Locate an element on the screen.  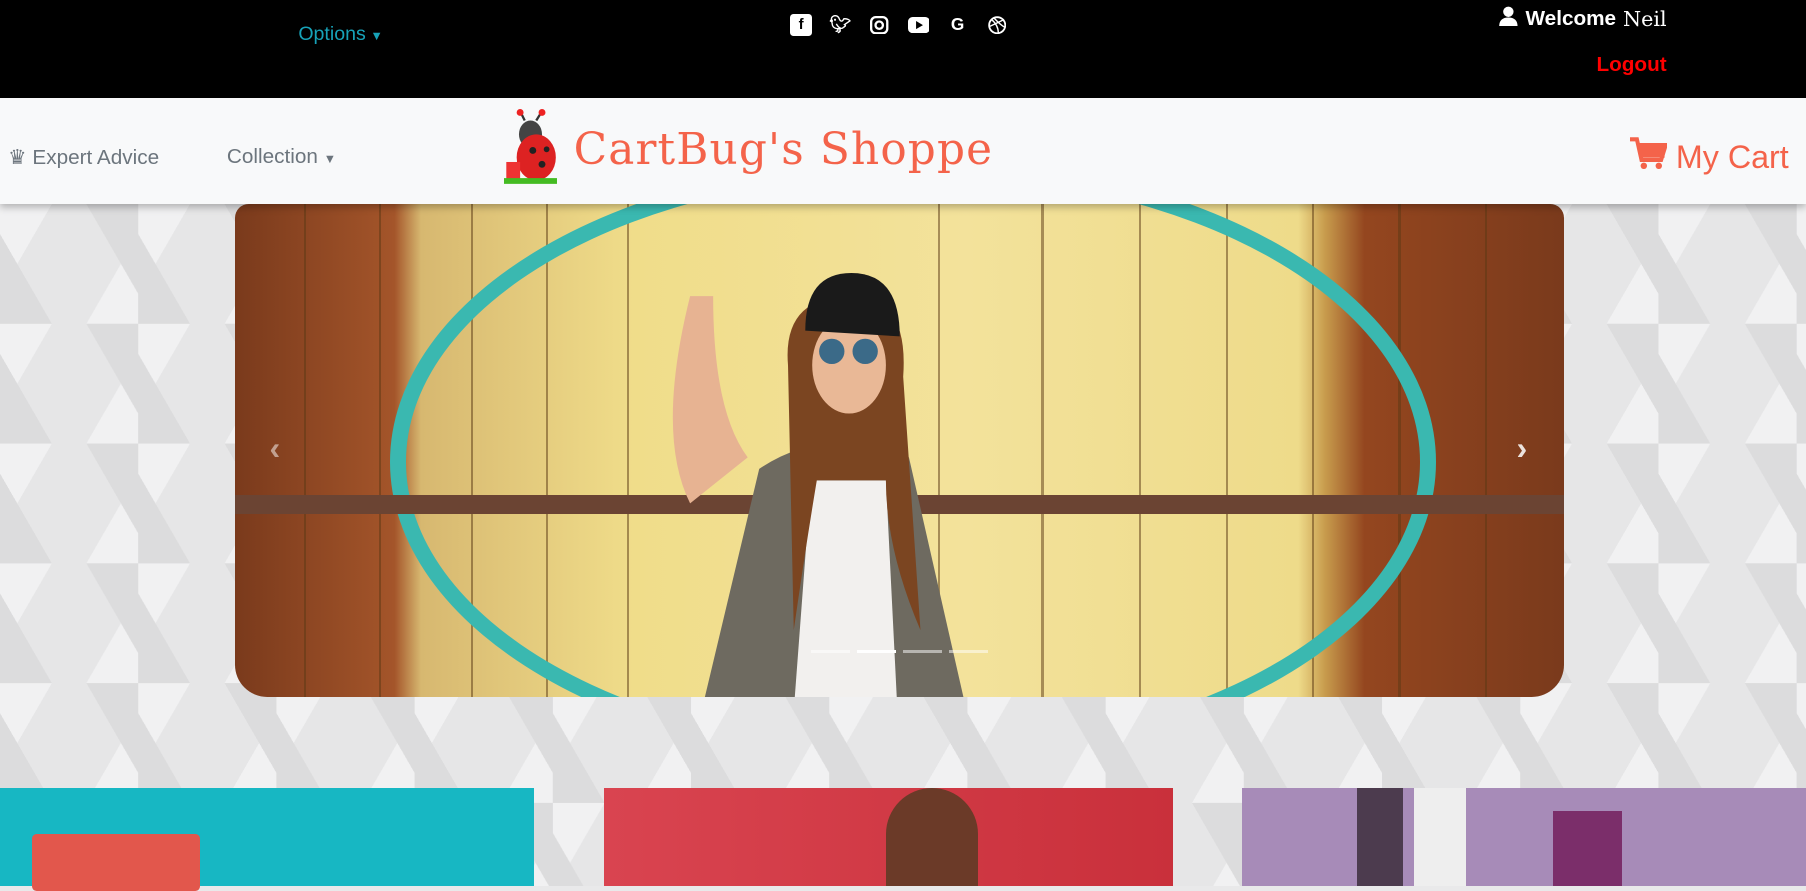
my-cart-link: My Cart is located at coordinates (1709, 157).